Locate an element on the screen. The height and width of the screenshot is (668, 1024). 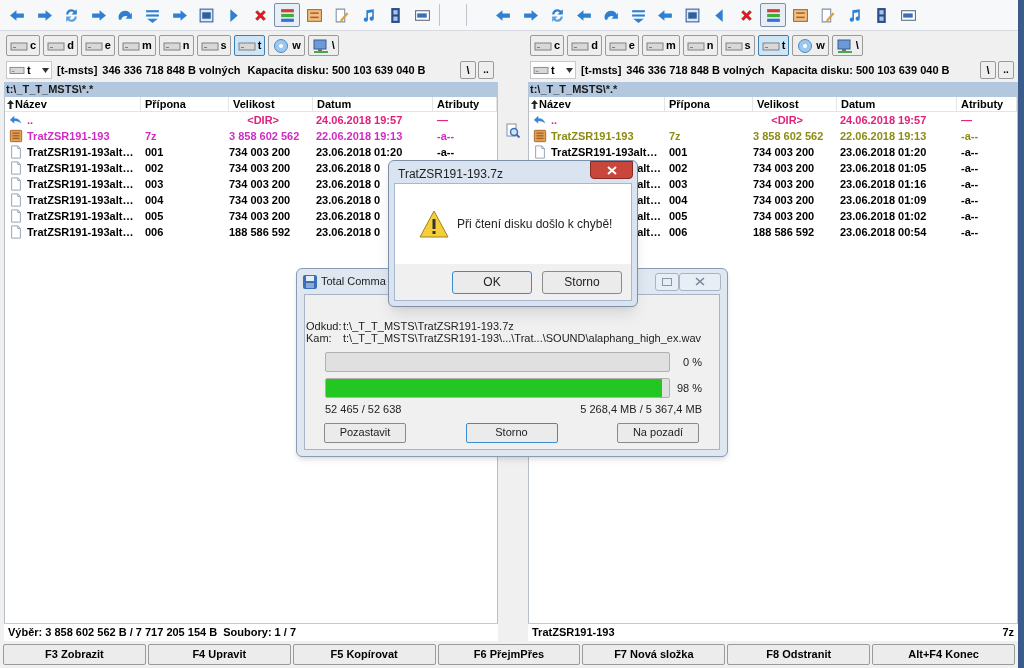
percent-text: 98 % is located at coordinates (688, 388).